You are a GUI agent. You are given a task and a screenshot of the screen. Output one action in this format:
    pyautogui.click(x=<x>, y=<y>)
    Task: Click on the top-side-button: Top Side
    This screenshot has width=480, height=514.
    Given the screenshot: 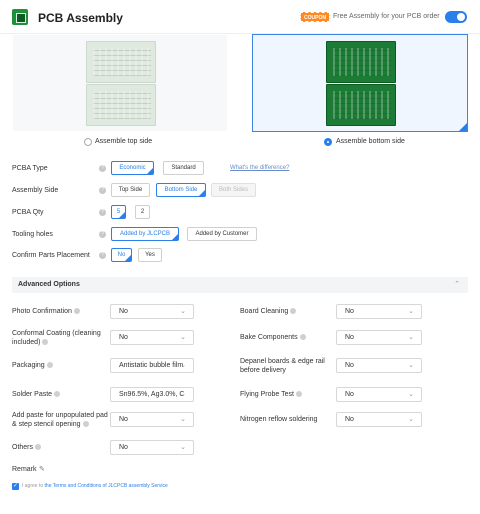 What is the action you would take?
    pyautogui.click(x=130, y=190)
    